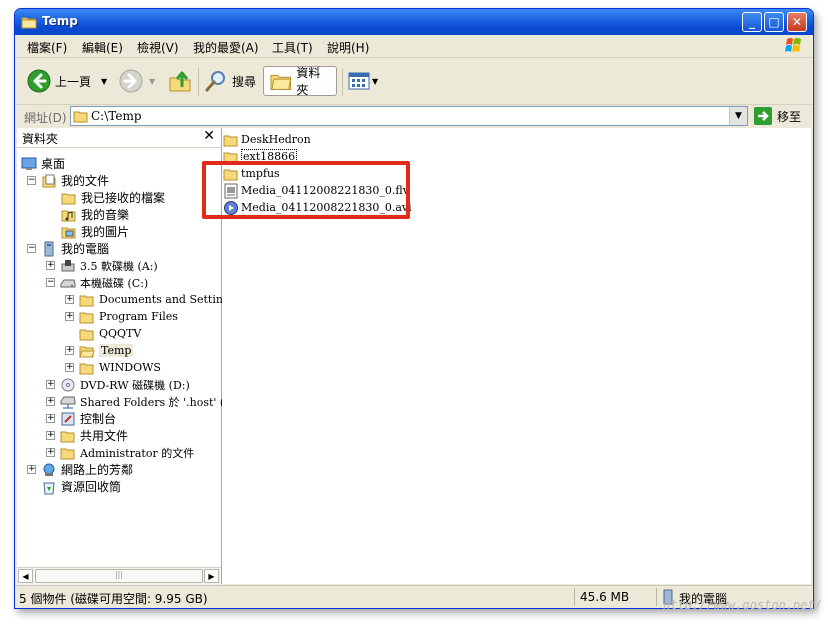  Describe the element at coordinates (119, 266) in the screenshot. I see `tree-label: 3.5 軟碟機 (A:)` at that location.